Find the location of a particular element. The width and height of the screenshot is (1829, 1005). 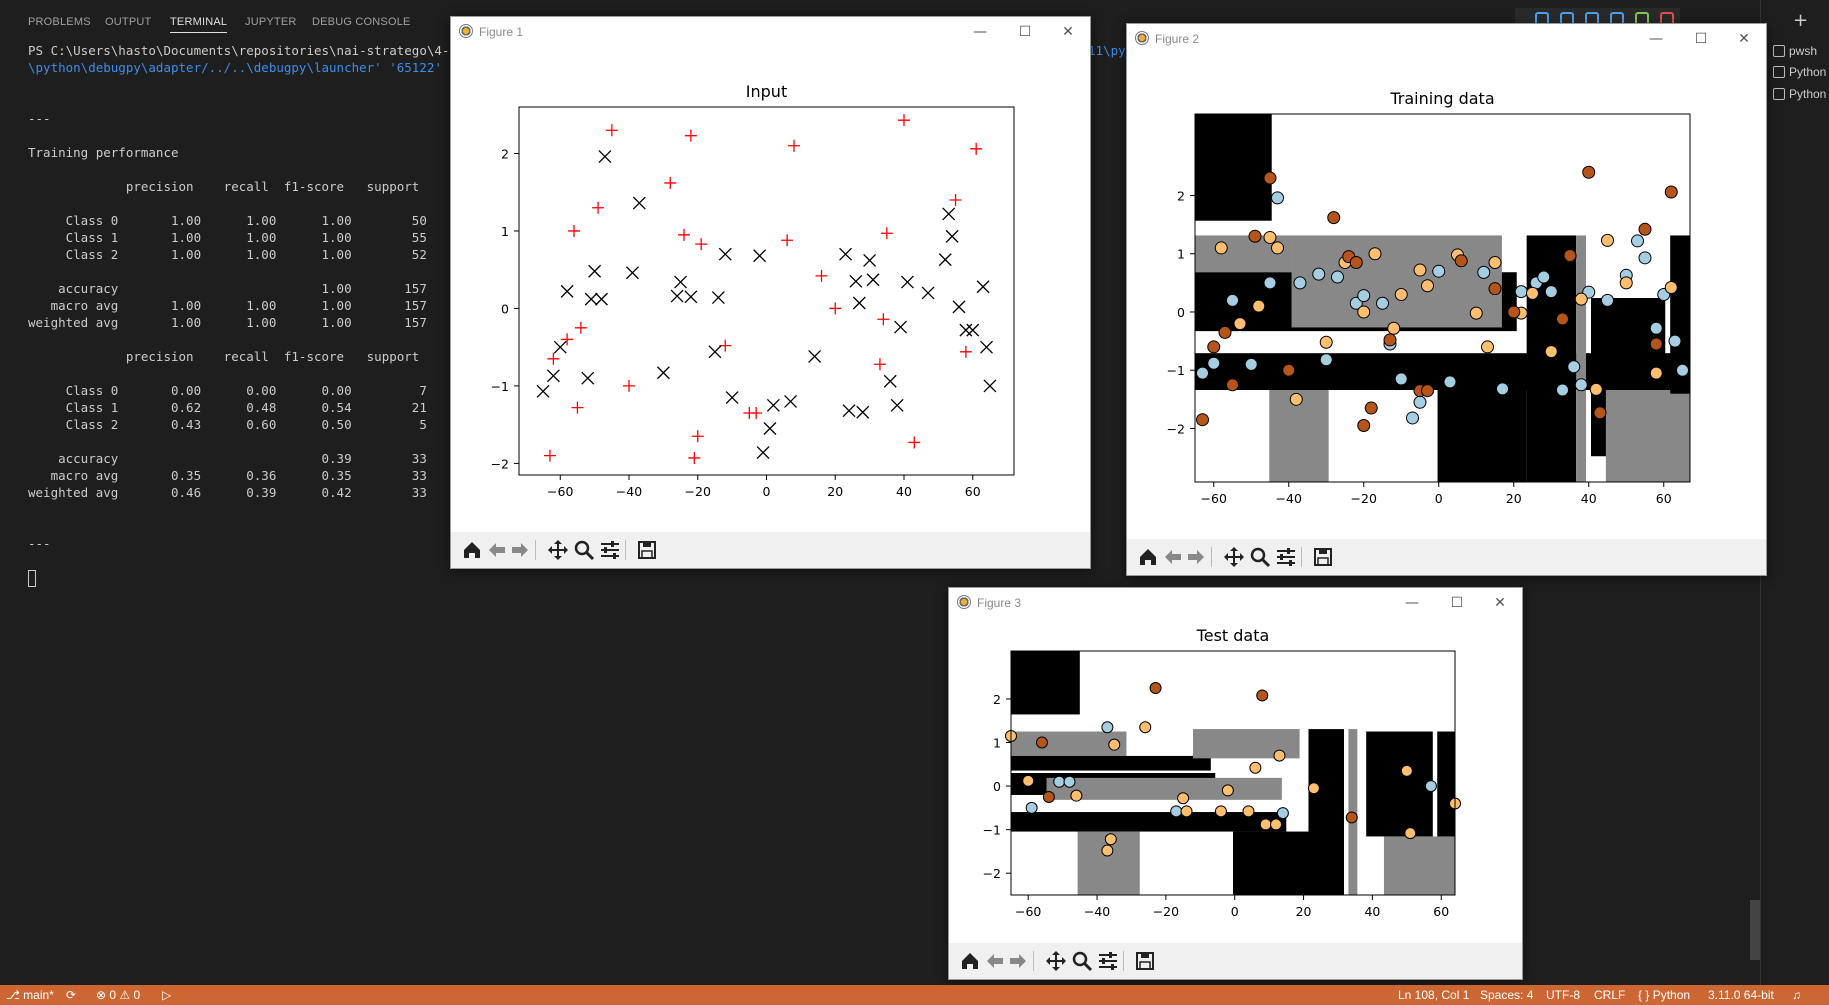

report-row: Class 2 0.43 0.60 0.50 5 is located at coordinates (227, 424).